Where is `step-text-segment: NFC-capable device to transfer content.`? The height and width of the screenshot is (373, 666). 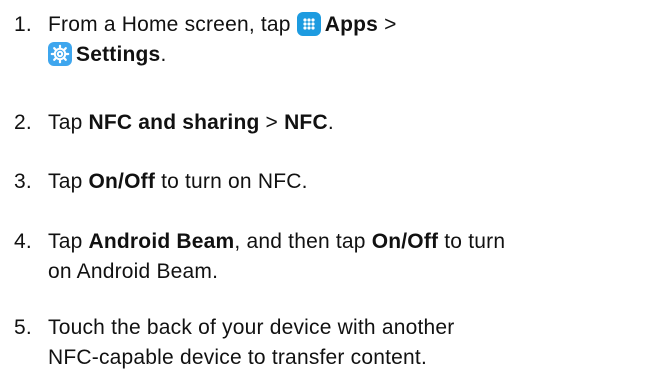
step-text-segment: NFC-capable device to transfer content. is located at coordinates (237, 357).